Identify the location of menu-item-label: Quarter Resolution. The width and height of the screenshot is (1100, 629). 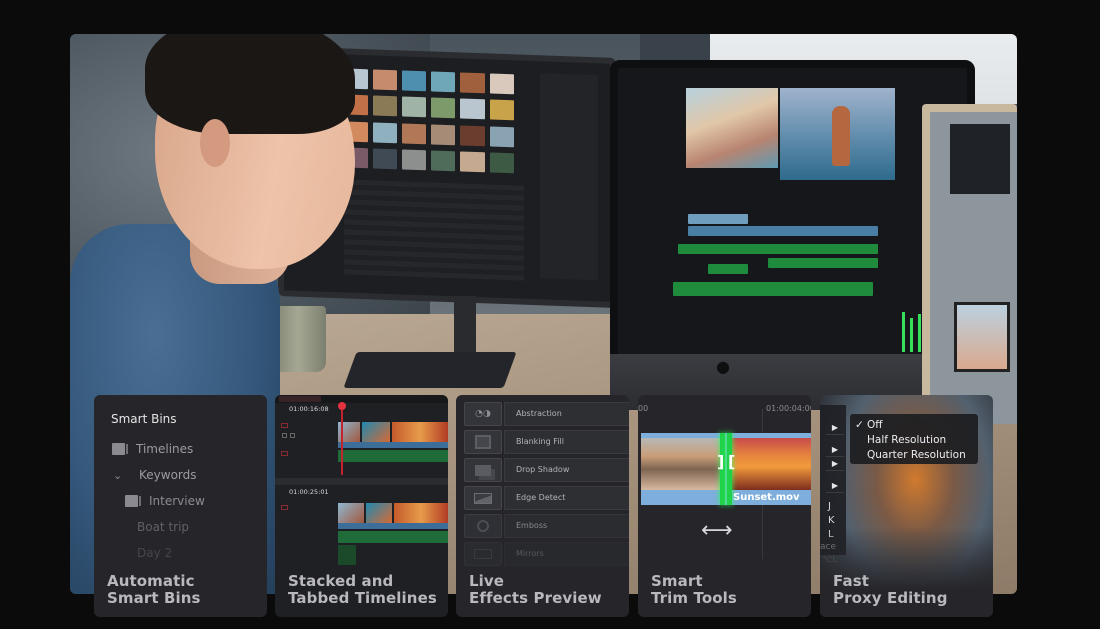
(916, 455).